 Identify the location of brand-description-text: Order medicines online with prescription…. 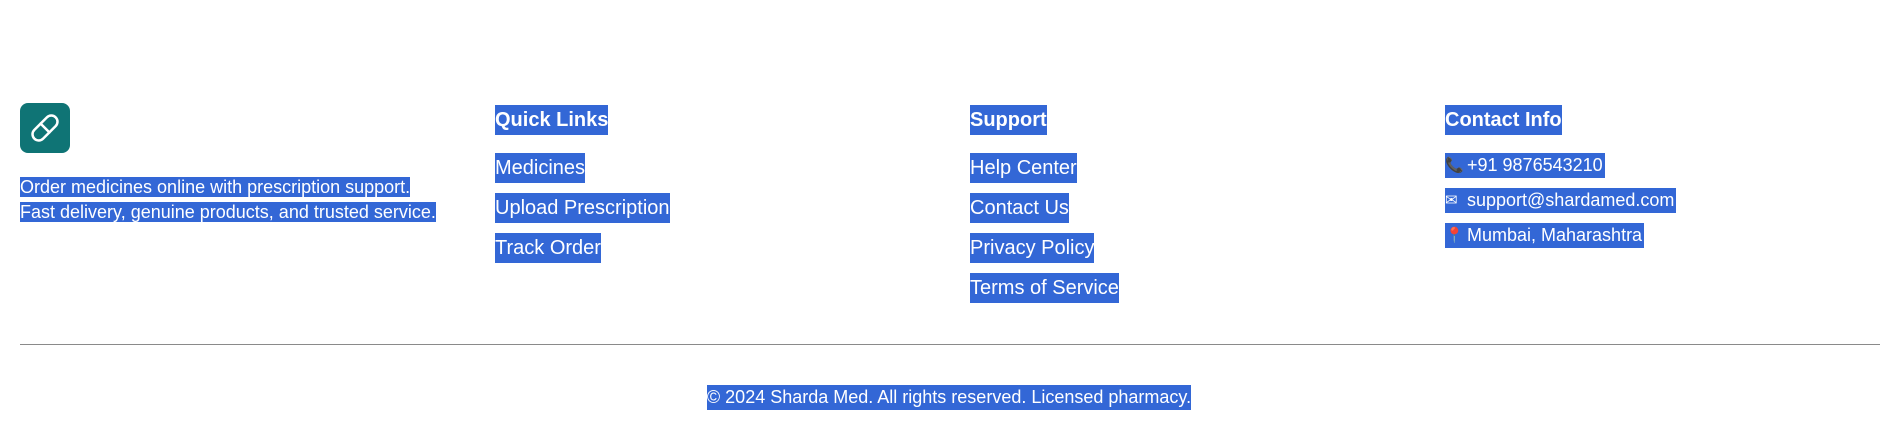
(228, 199).